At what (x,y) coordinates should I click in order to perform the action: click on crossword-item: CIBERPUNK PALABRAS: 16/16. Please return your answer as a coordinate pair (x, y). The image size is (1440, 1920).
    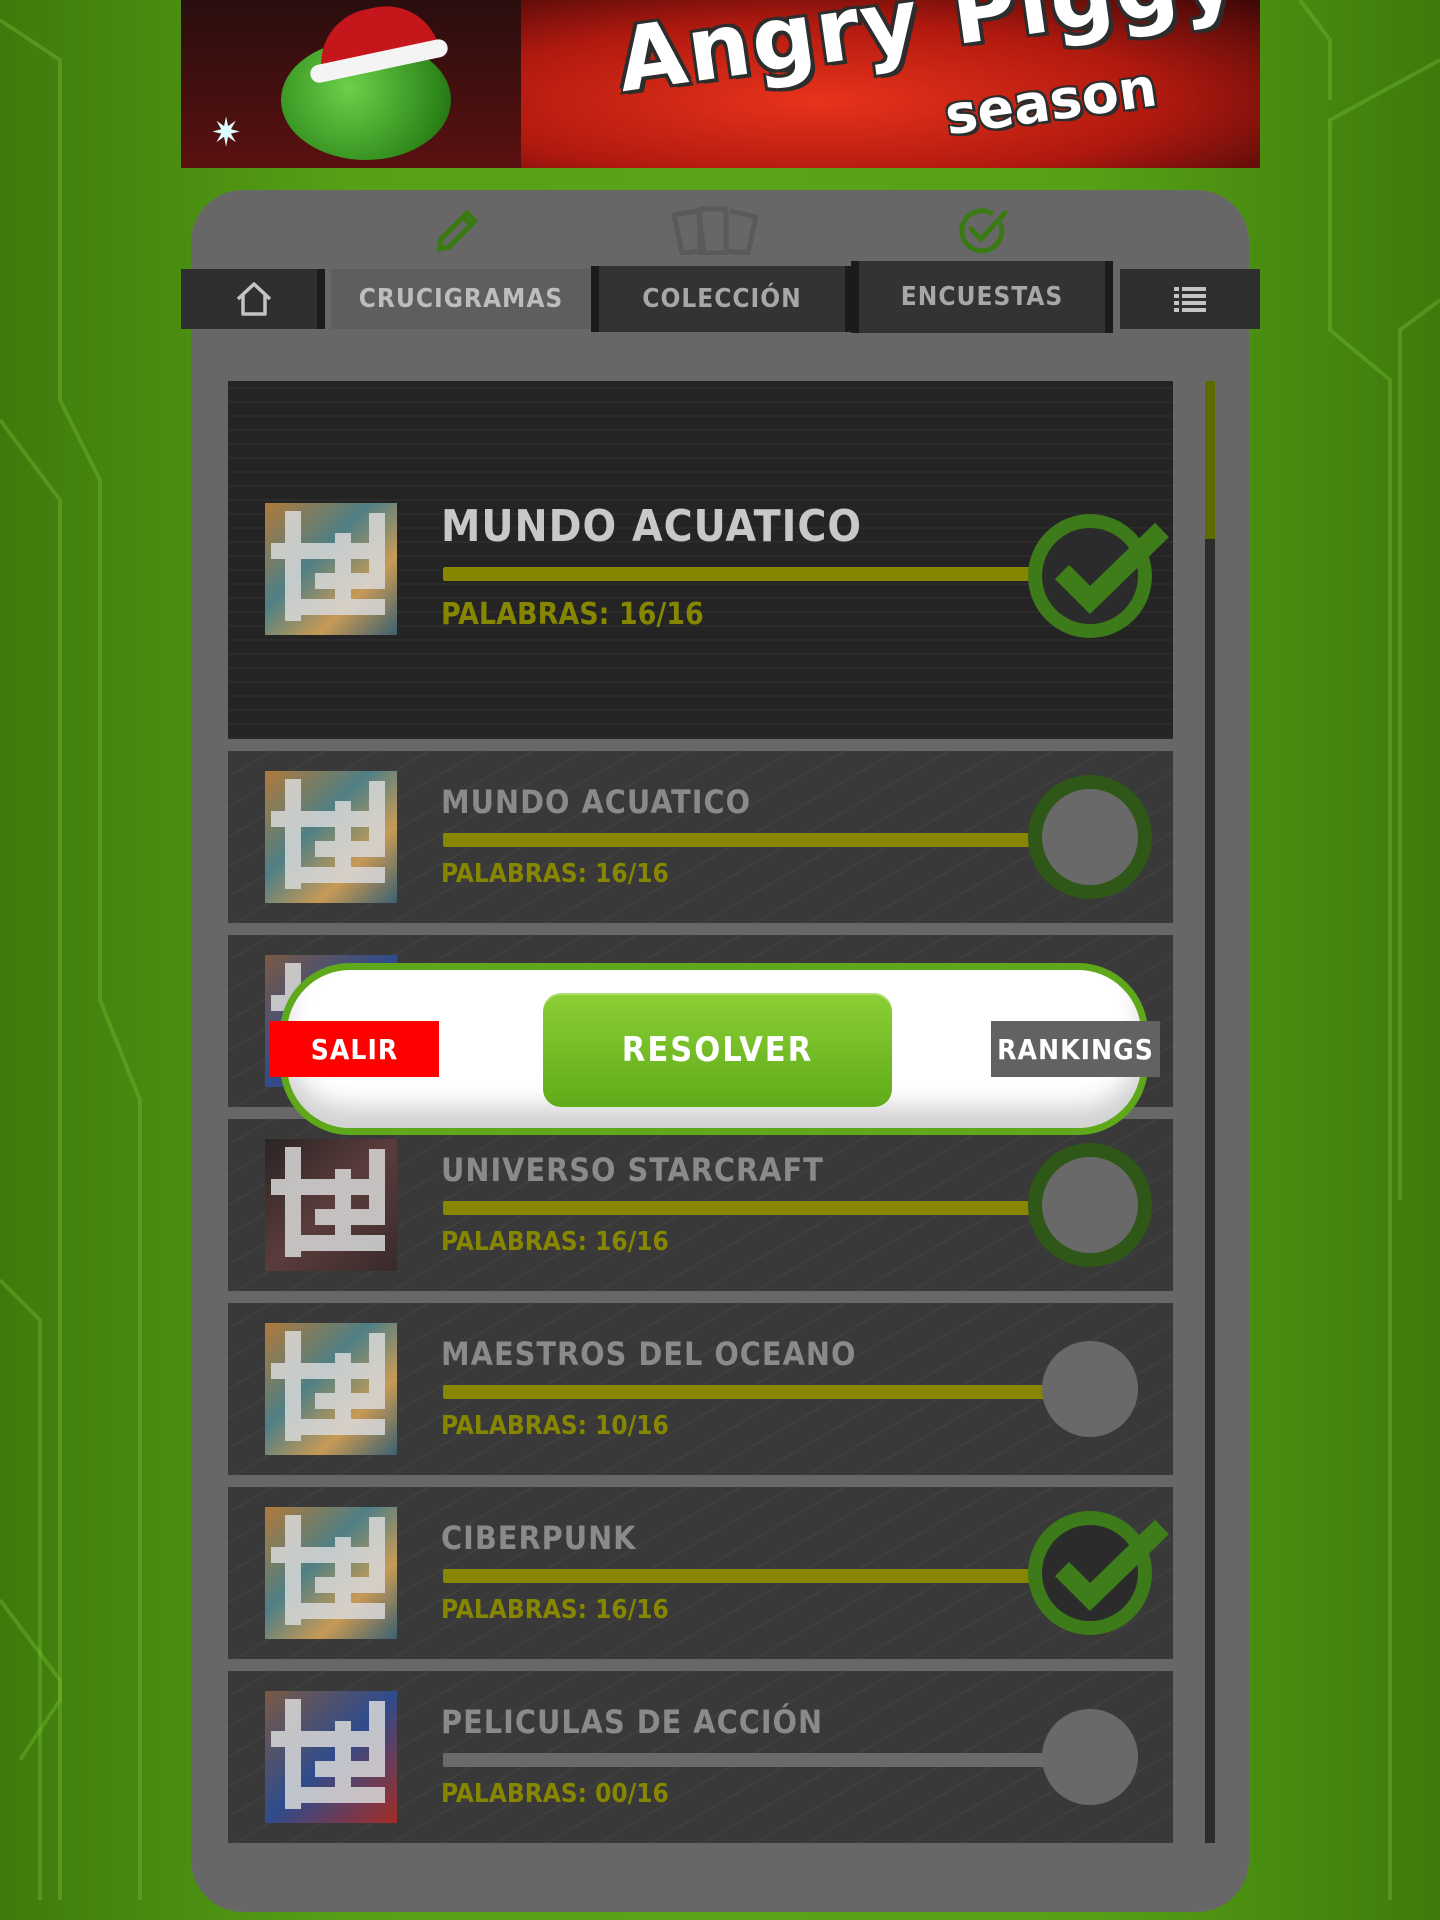
    Looking at the image, I should click on (700, 1573).